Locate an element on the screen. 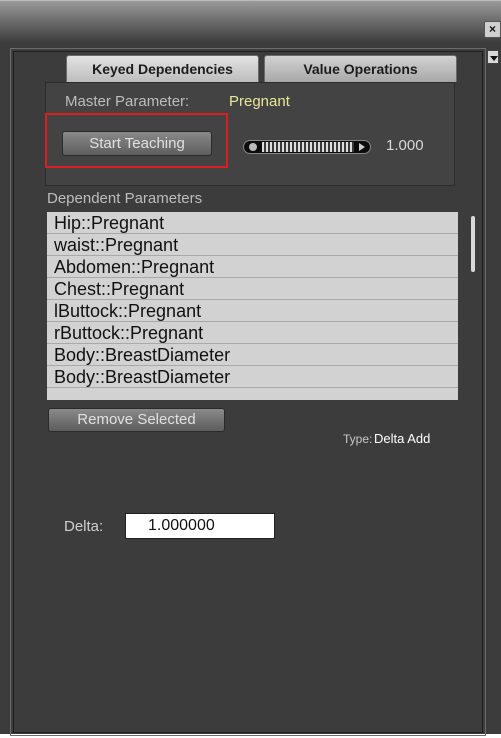  dial-ticks is located at coordinates (308, 147).